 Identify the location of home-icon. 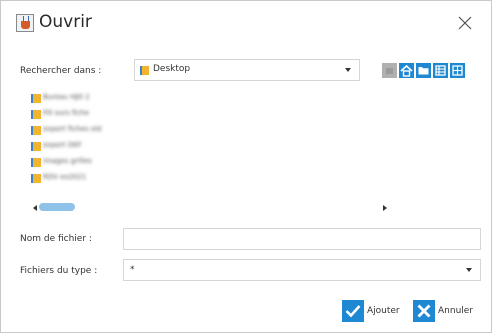
(406, 70).